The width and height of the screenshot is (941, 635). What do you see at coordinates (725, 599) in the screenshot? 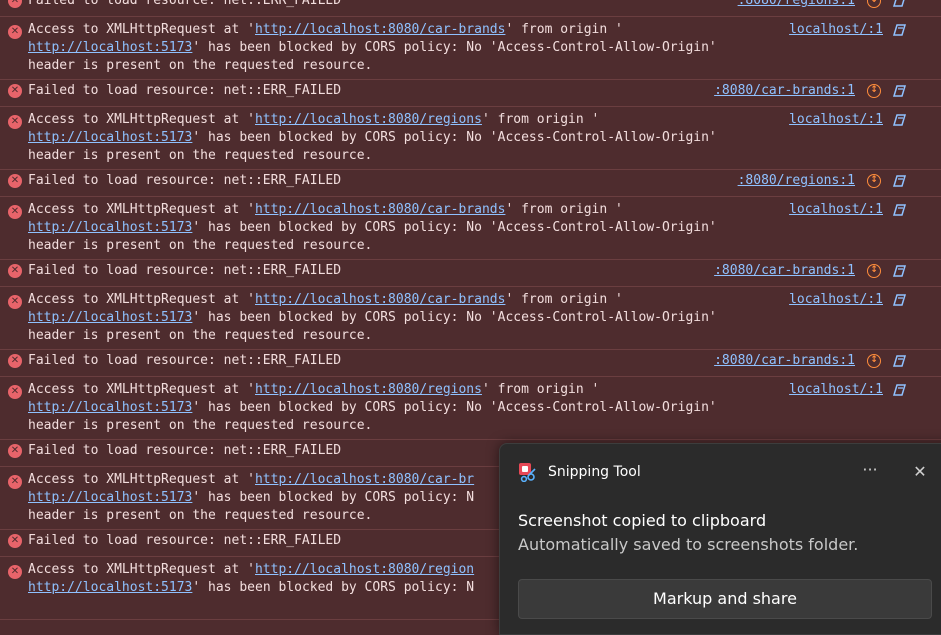
I see `markup-and-share-button: Markup and share` at bounding box center [725, 599].